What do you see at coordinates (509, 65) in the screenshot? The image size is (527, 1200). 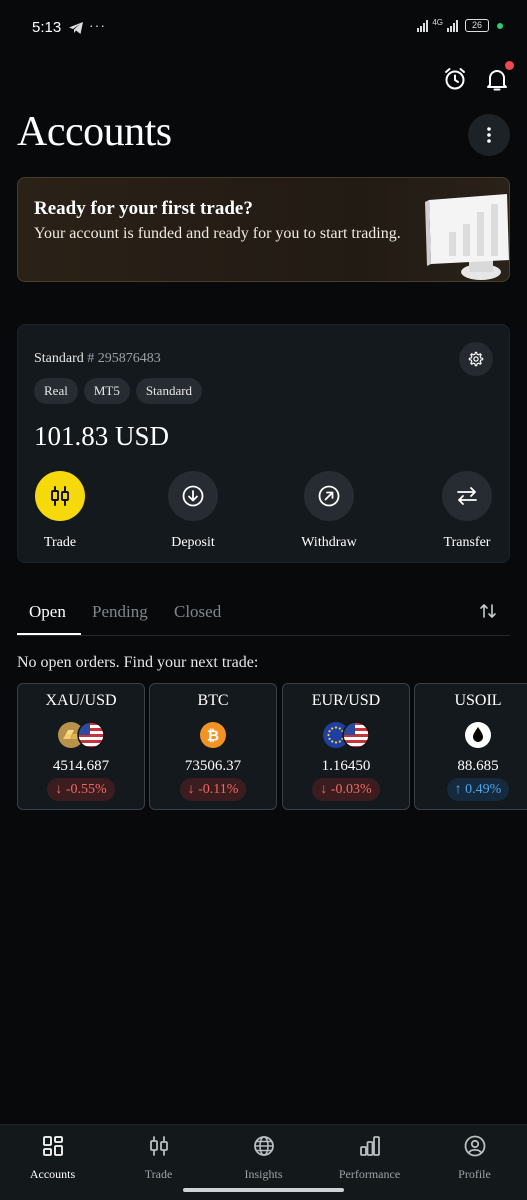 I see `notification-badge` at bounding box center [509, 65].